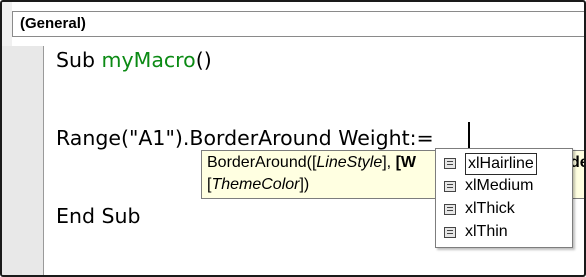  What do you see at coordinates (501, 164) in the screenshot?
I see `list-item-label: xlHairline` at bounding box center [501, 164].